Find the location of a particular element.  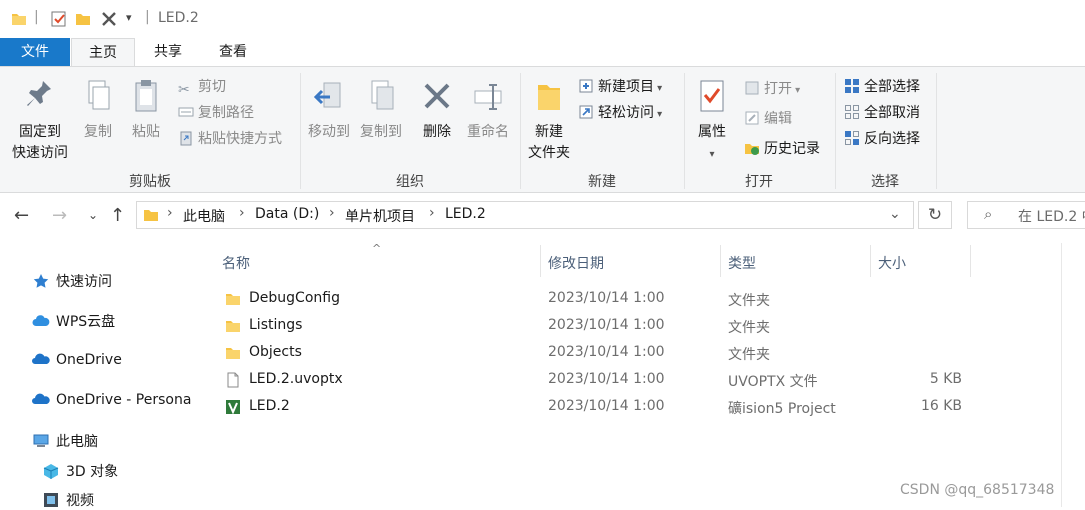

new-item-button: 新建项目 ▾ is located at coordinates (620, 87).